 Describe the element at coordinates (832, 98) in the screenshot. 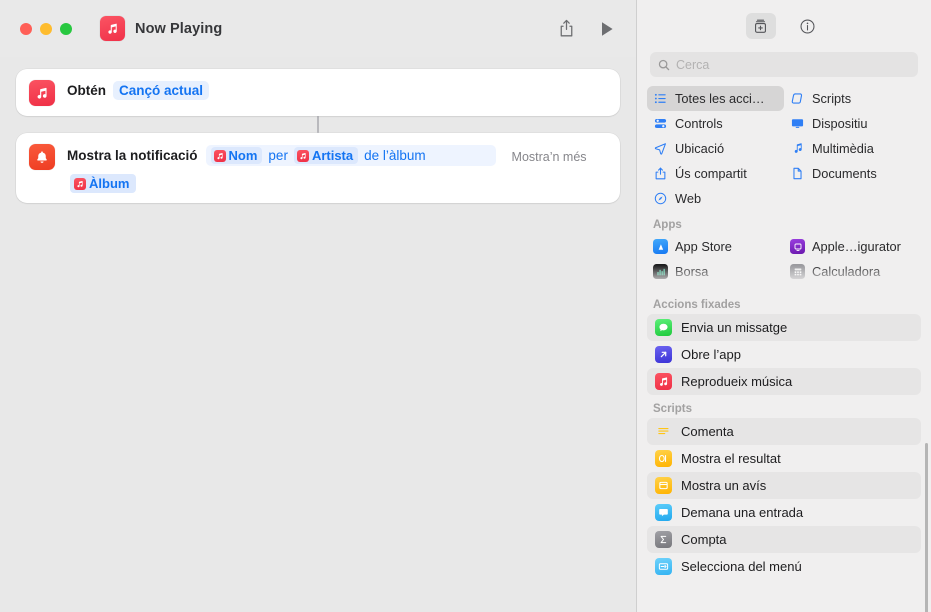

I see `category-label: Scripts` at that location.